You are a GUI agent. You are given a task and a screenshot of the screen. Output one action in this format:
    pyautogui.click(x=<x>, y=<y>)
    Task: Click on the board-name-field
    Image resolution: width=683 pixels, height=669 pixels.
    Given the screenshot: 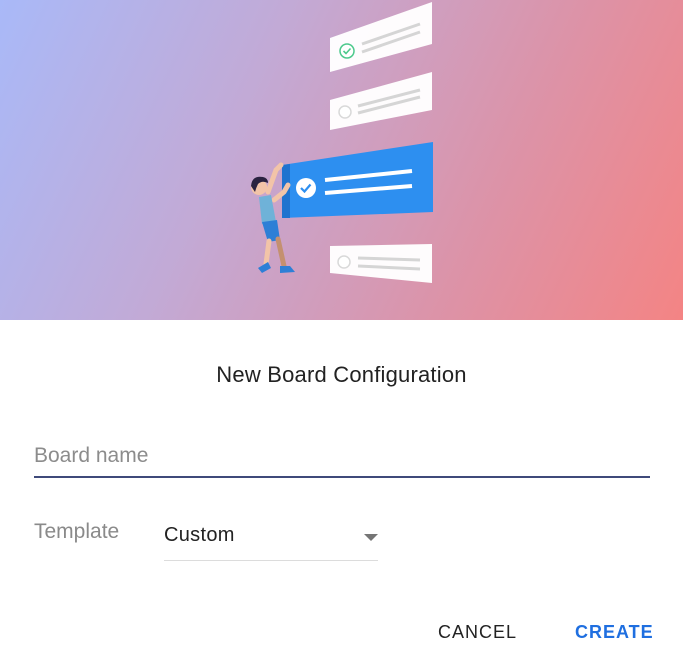 What is the action you would take?
    pyautogui.click(x=342, y=458)
    